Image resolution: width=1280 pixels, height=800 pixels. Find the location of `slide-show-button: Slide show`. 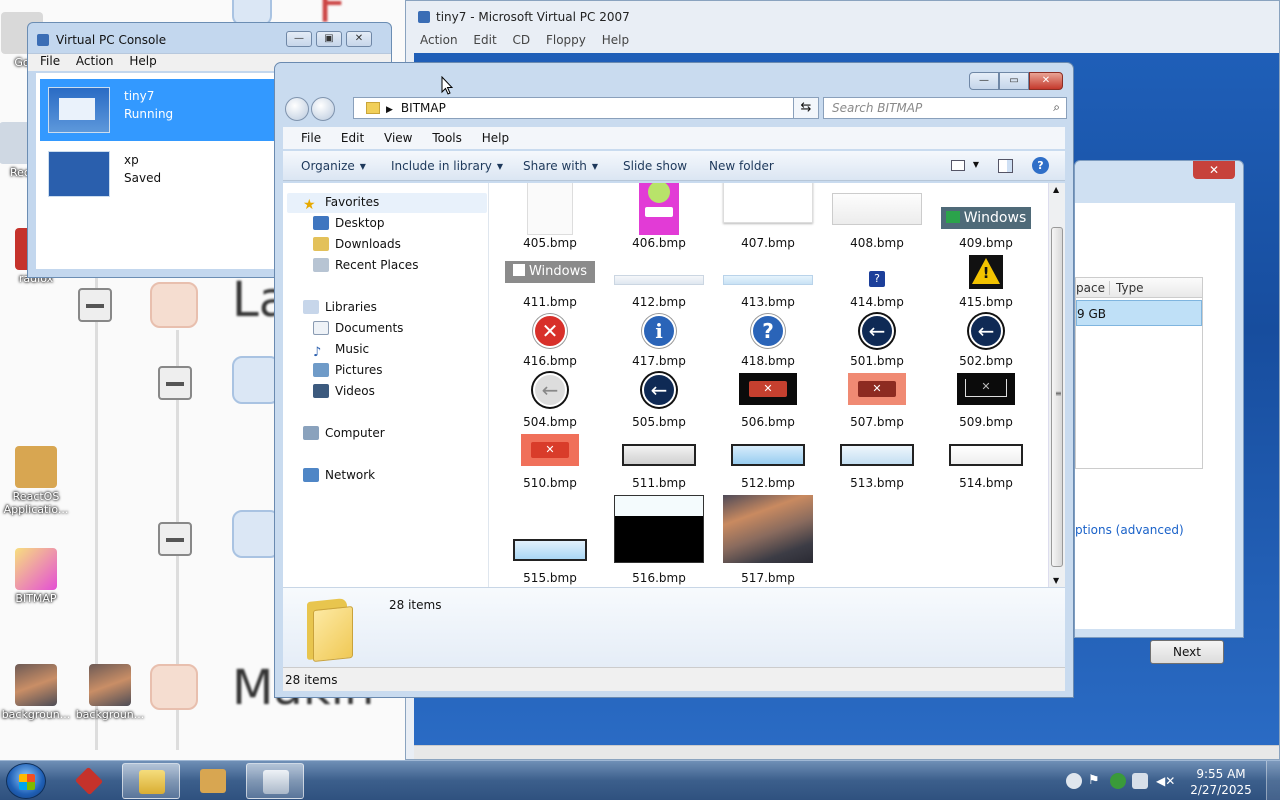

slide-show-button: Slide show is located at coordinates (655, 166).